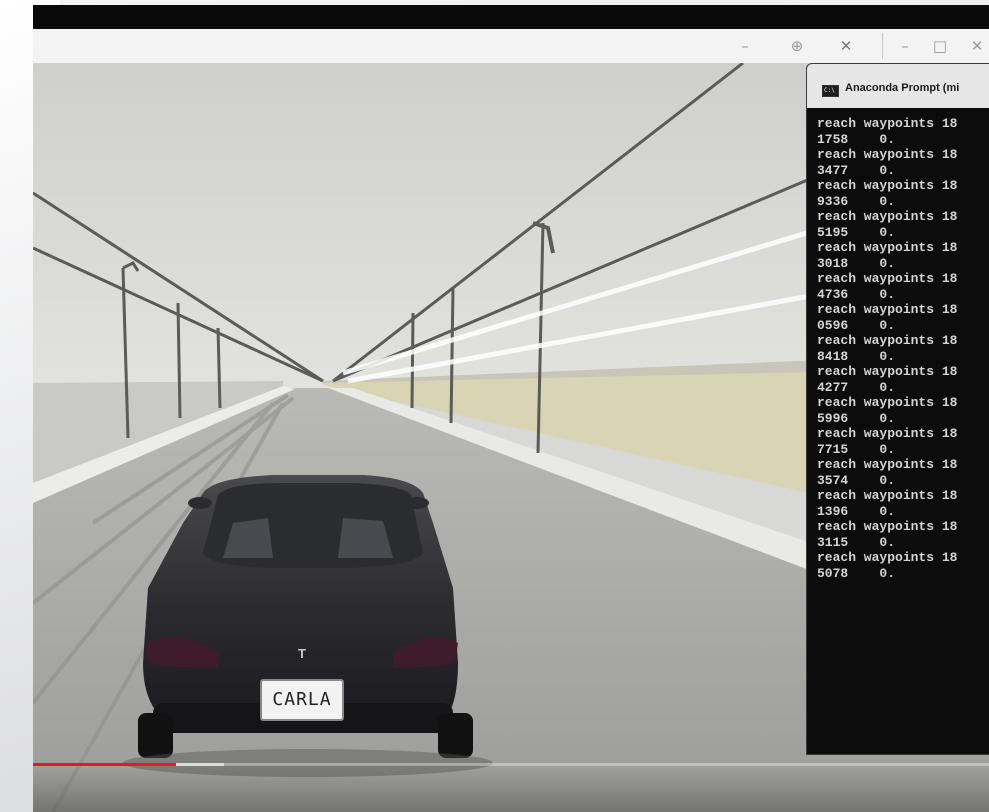  What do you see at coordinates (856, 573) in the screenshot?
I see `terminal-line: 5078 0.` at bounding box center [856, 573].